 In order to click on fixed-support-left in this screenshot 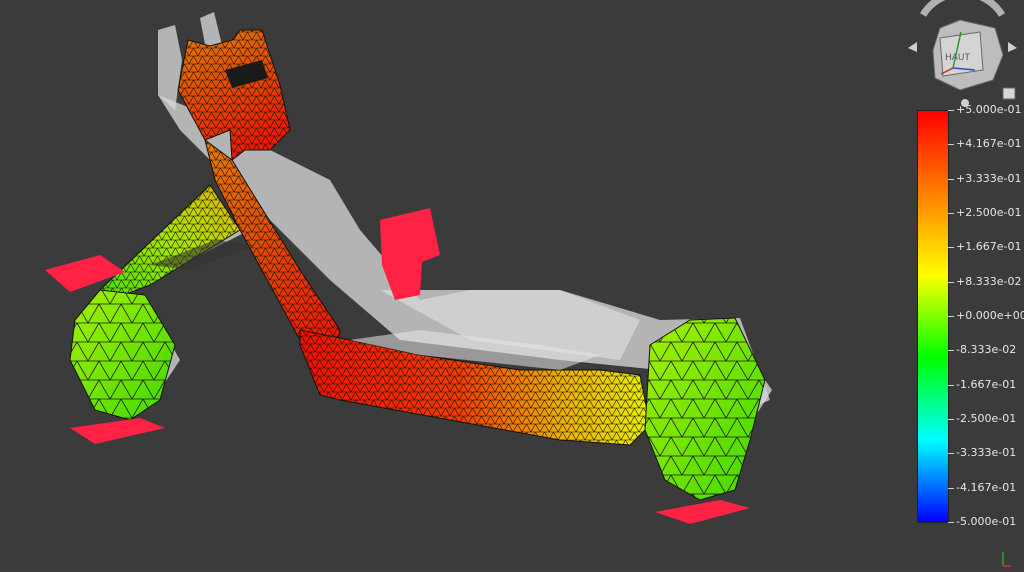, I will do `click(117, 431)`.